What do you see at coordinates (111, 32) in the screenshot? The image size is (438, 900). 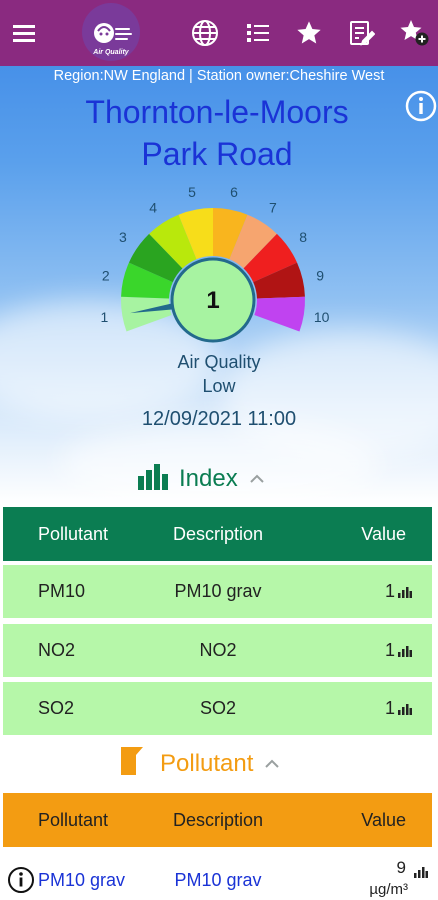 I see `app-logo: Air Quality` at bounding box center [111, 32].